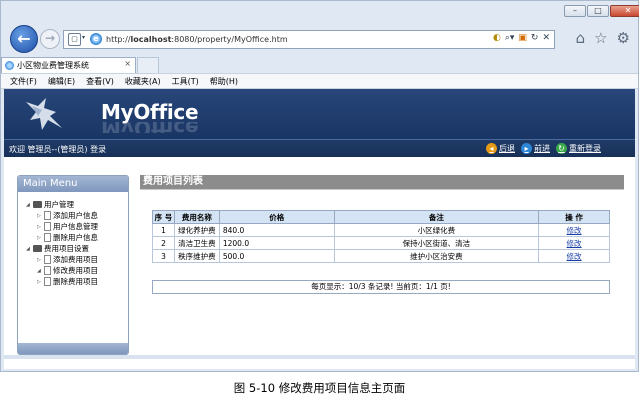 The image size is (639, 411). Describe the element at coordinates (624, 11) in the screenshot. I see `close-window-icon: ✕` at that location.